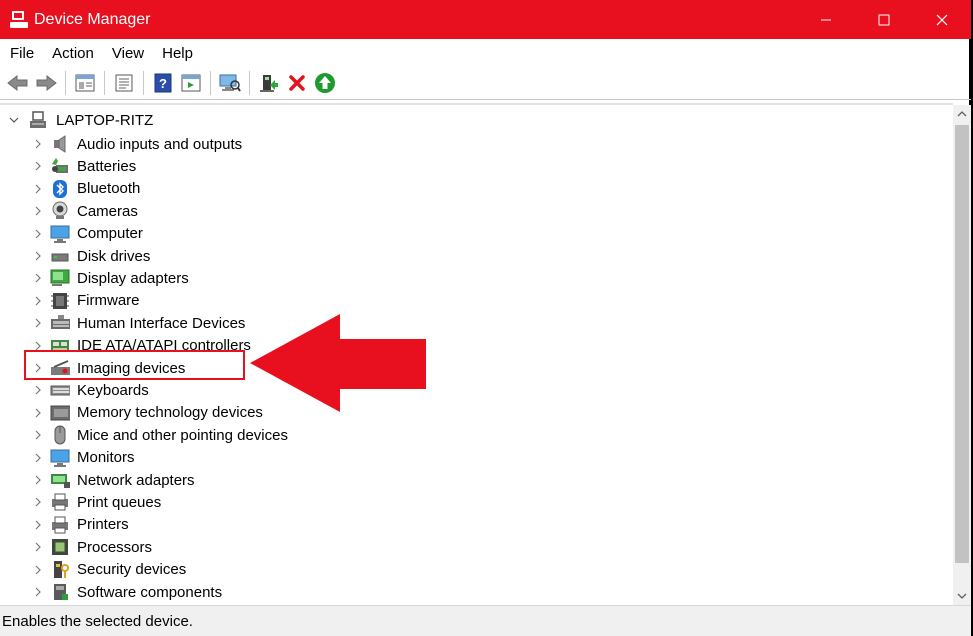 The height and width of the screenshot is (636, 973). I want to click on tree-item-security-devices: Security devices, so click(93, 570).